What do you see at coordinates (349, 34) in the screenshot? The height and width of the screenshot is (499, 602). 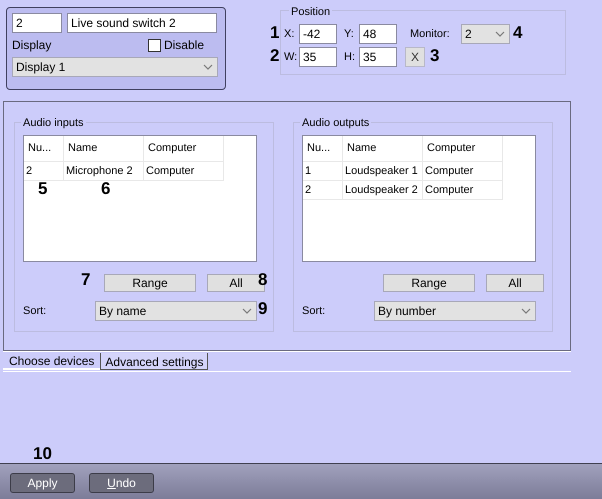 I see `y-label: Y:` at bounding box center [349, 34].